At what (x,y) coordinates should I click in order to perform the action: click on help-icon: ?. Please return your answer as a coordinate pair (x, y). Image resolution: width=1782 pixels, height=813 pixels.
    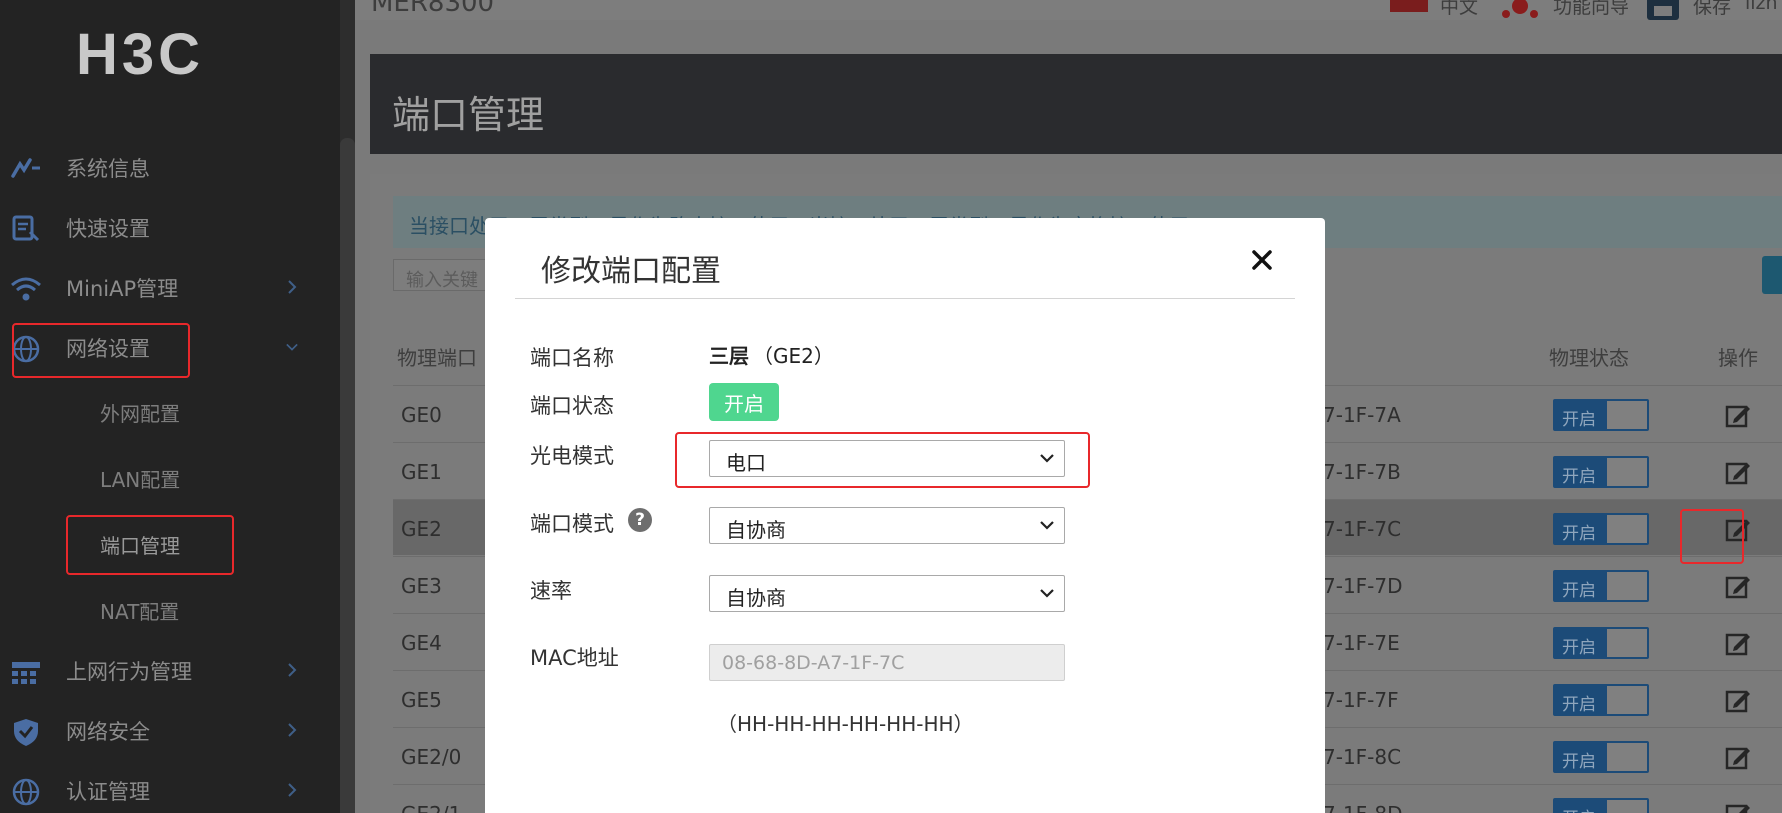
    Looking at the image, I should click on (640, 520).